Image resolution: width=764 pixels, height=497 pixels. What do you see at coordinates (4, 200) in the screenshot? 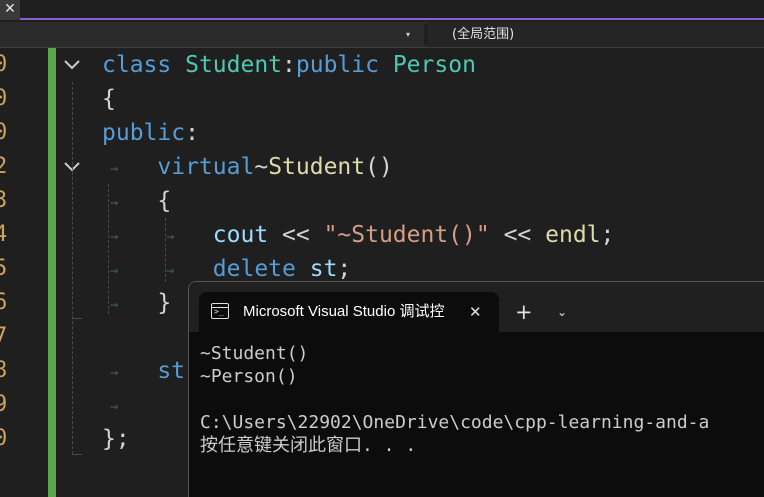
I see `line-number: 3` at bounding box center [4, 200].